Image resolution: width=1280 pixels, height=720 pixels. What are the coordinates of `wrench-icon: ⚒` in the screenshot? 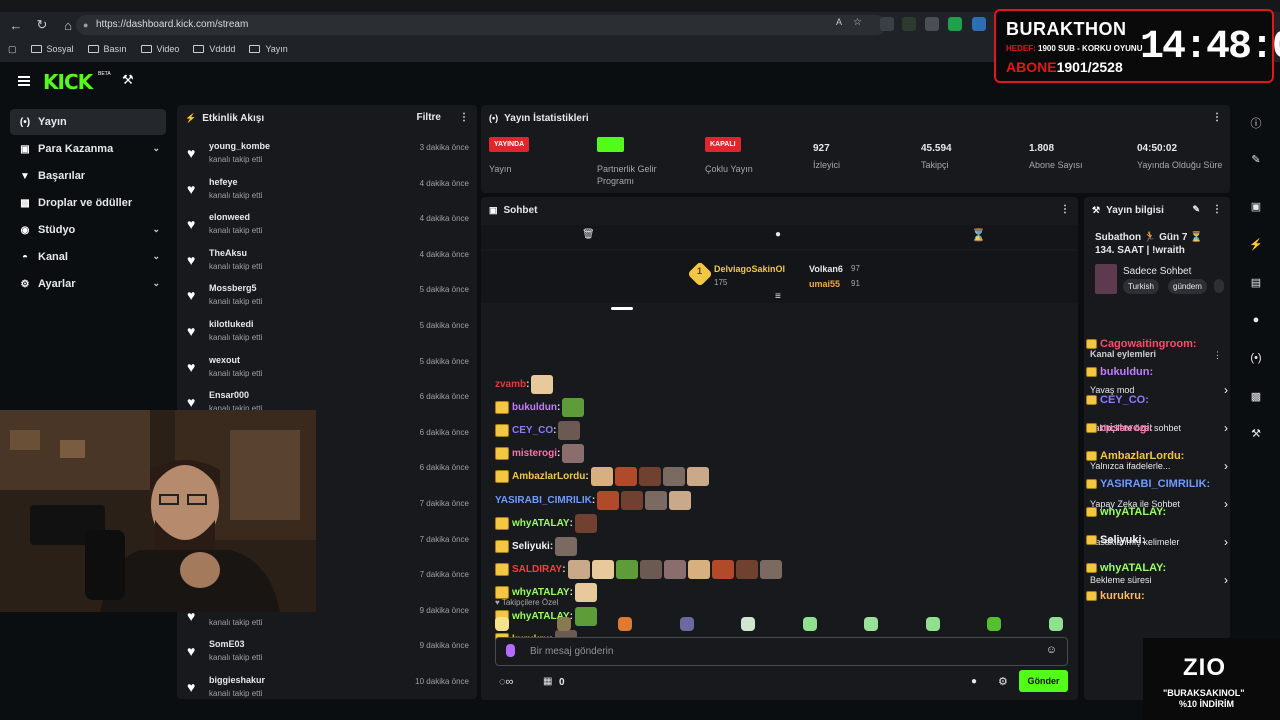 It's located at (1256, 434).